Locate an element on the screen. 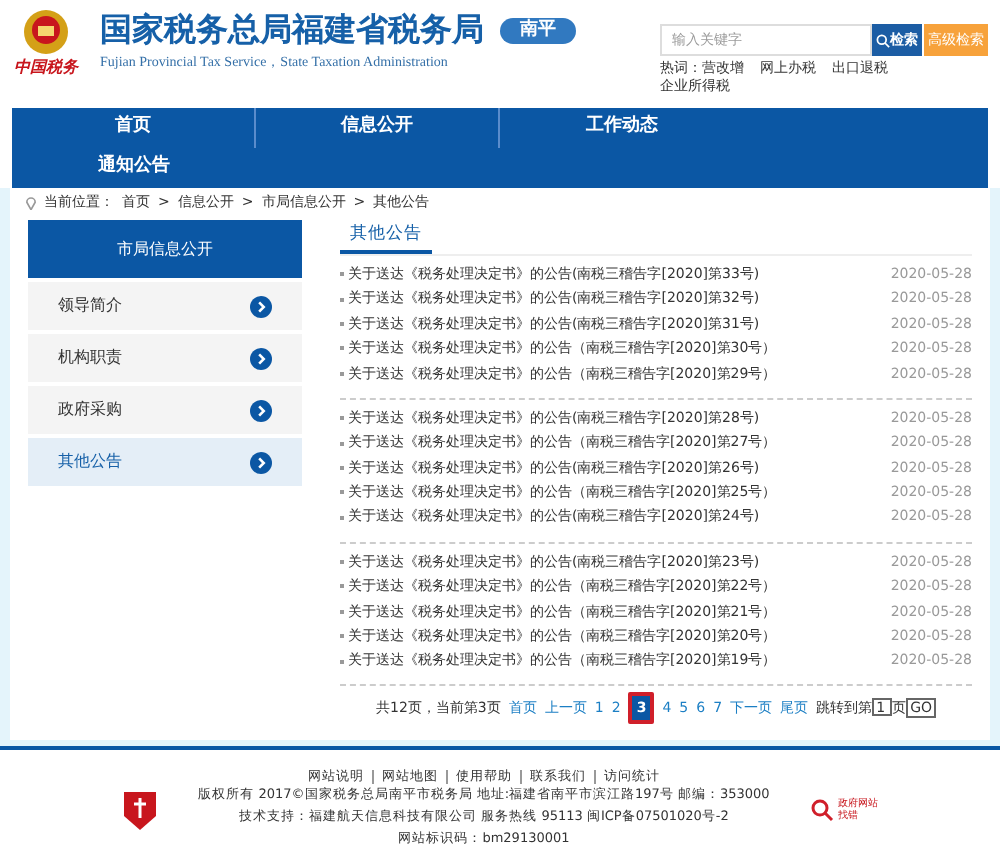 Image resolution: width=1000 pixels, height=868 pixels. nav-tab: 首页 is located at coordinates (134, 128).